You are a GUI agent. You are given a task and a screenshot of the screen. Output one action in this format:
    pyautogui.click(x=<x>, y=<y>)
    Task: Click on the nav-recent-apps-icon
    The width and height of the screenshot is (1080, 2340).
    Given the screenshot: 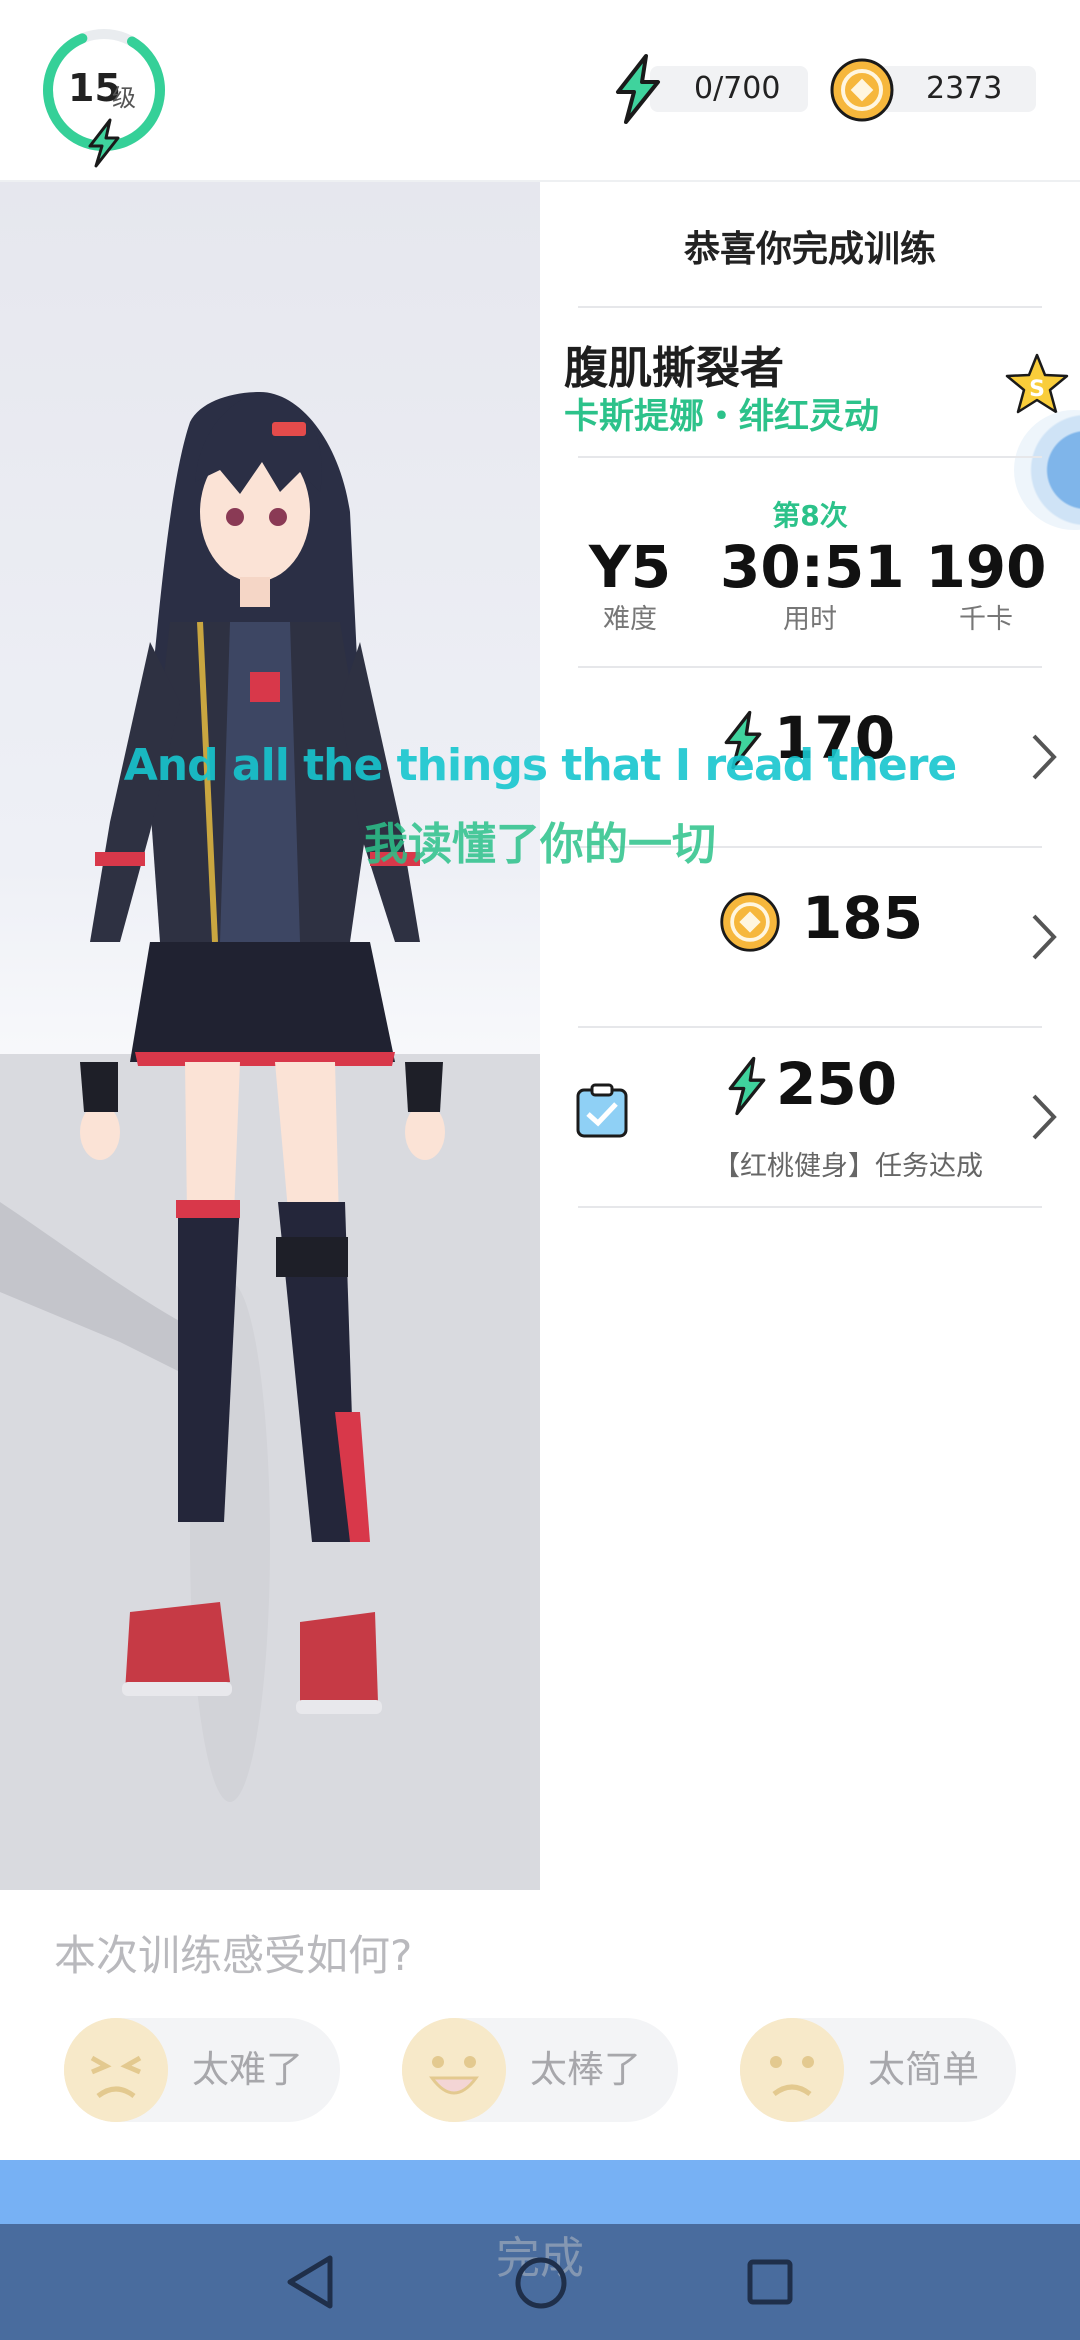 What is the action you would take?
    pyautogui.click(x=770, y=2282)
    